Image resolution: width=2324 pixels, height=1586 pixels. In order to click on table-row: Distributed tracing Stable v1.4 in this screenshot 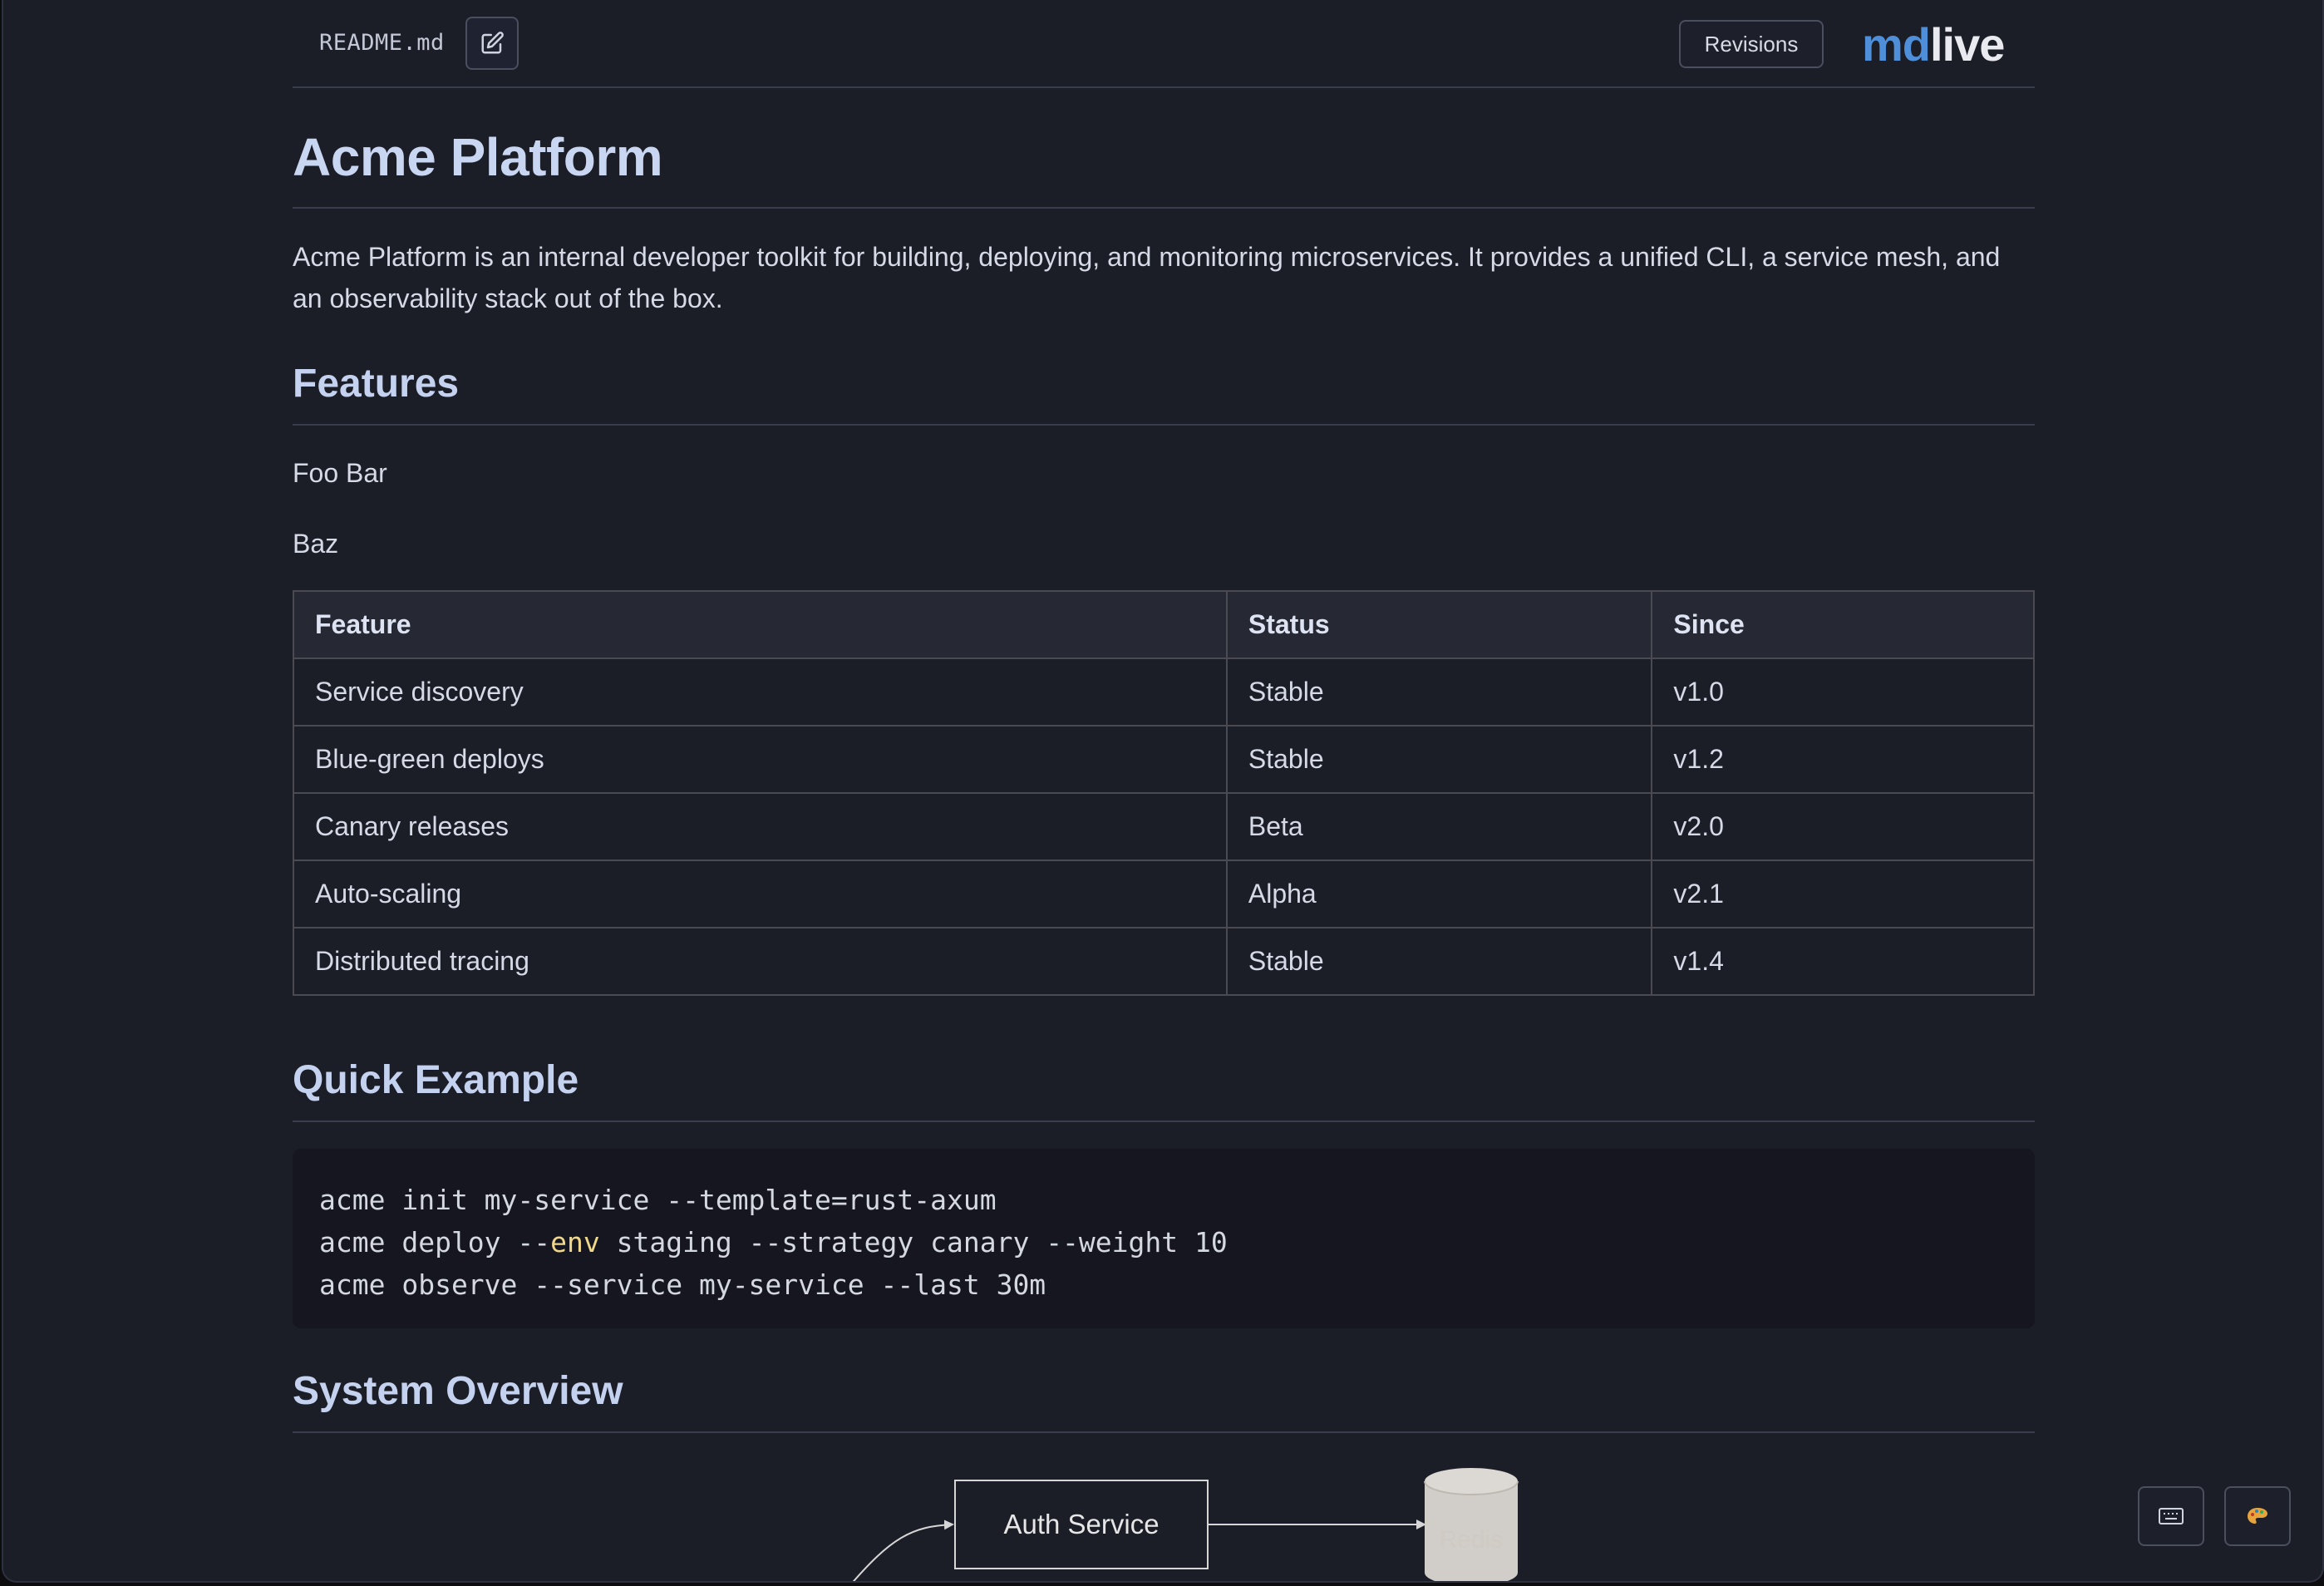, I will do `click(1164, 961)`.